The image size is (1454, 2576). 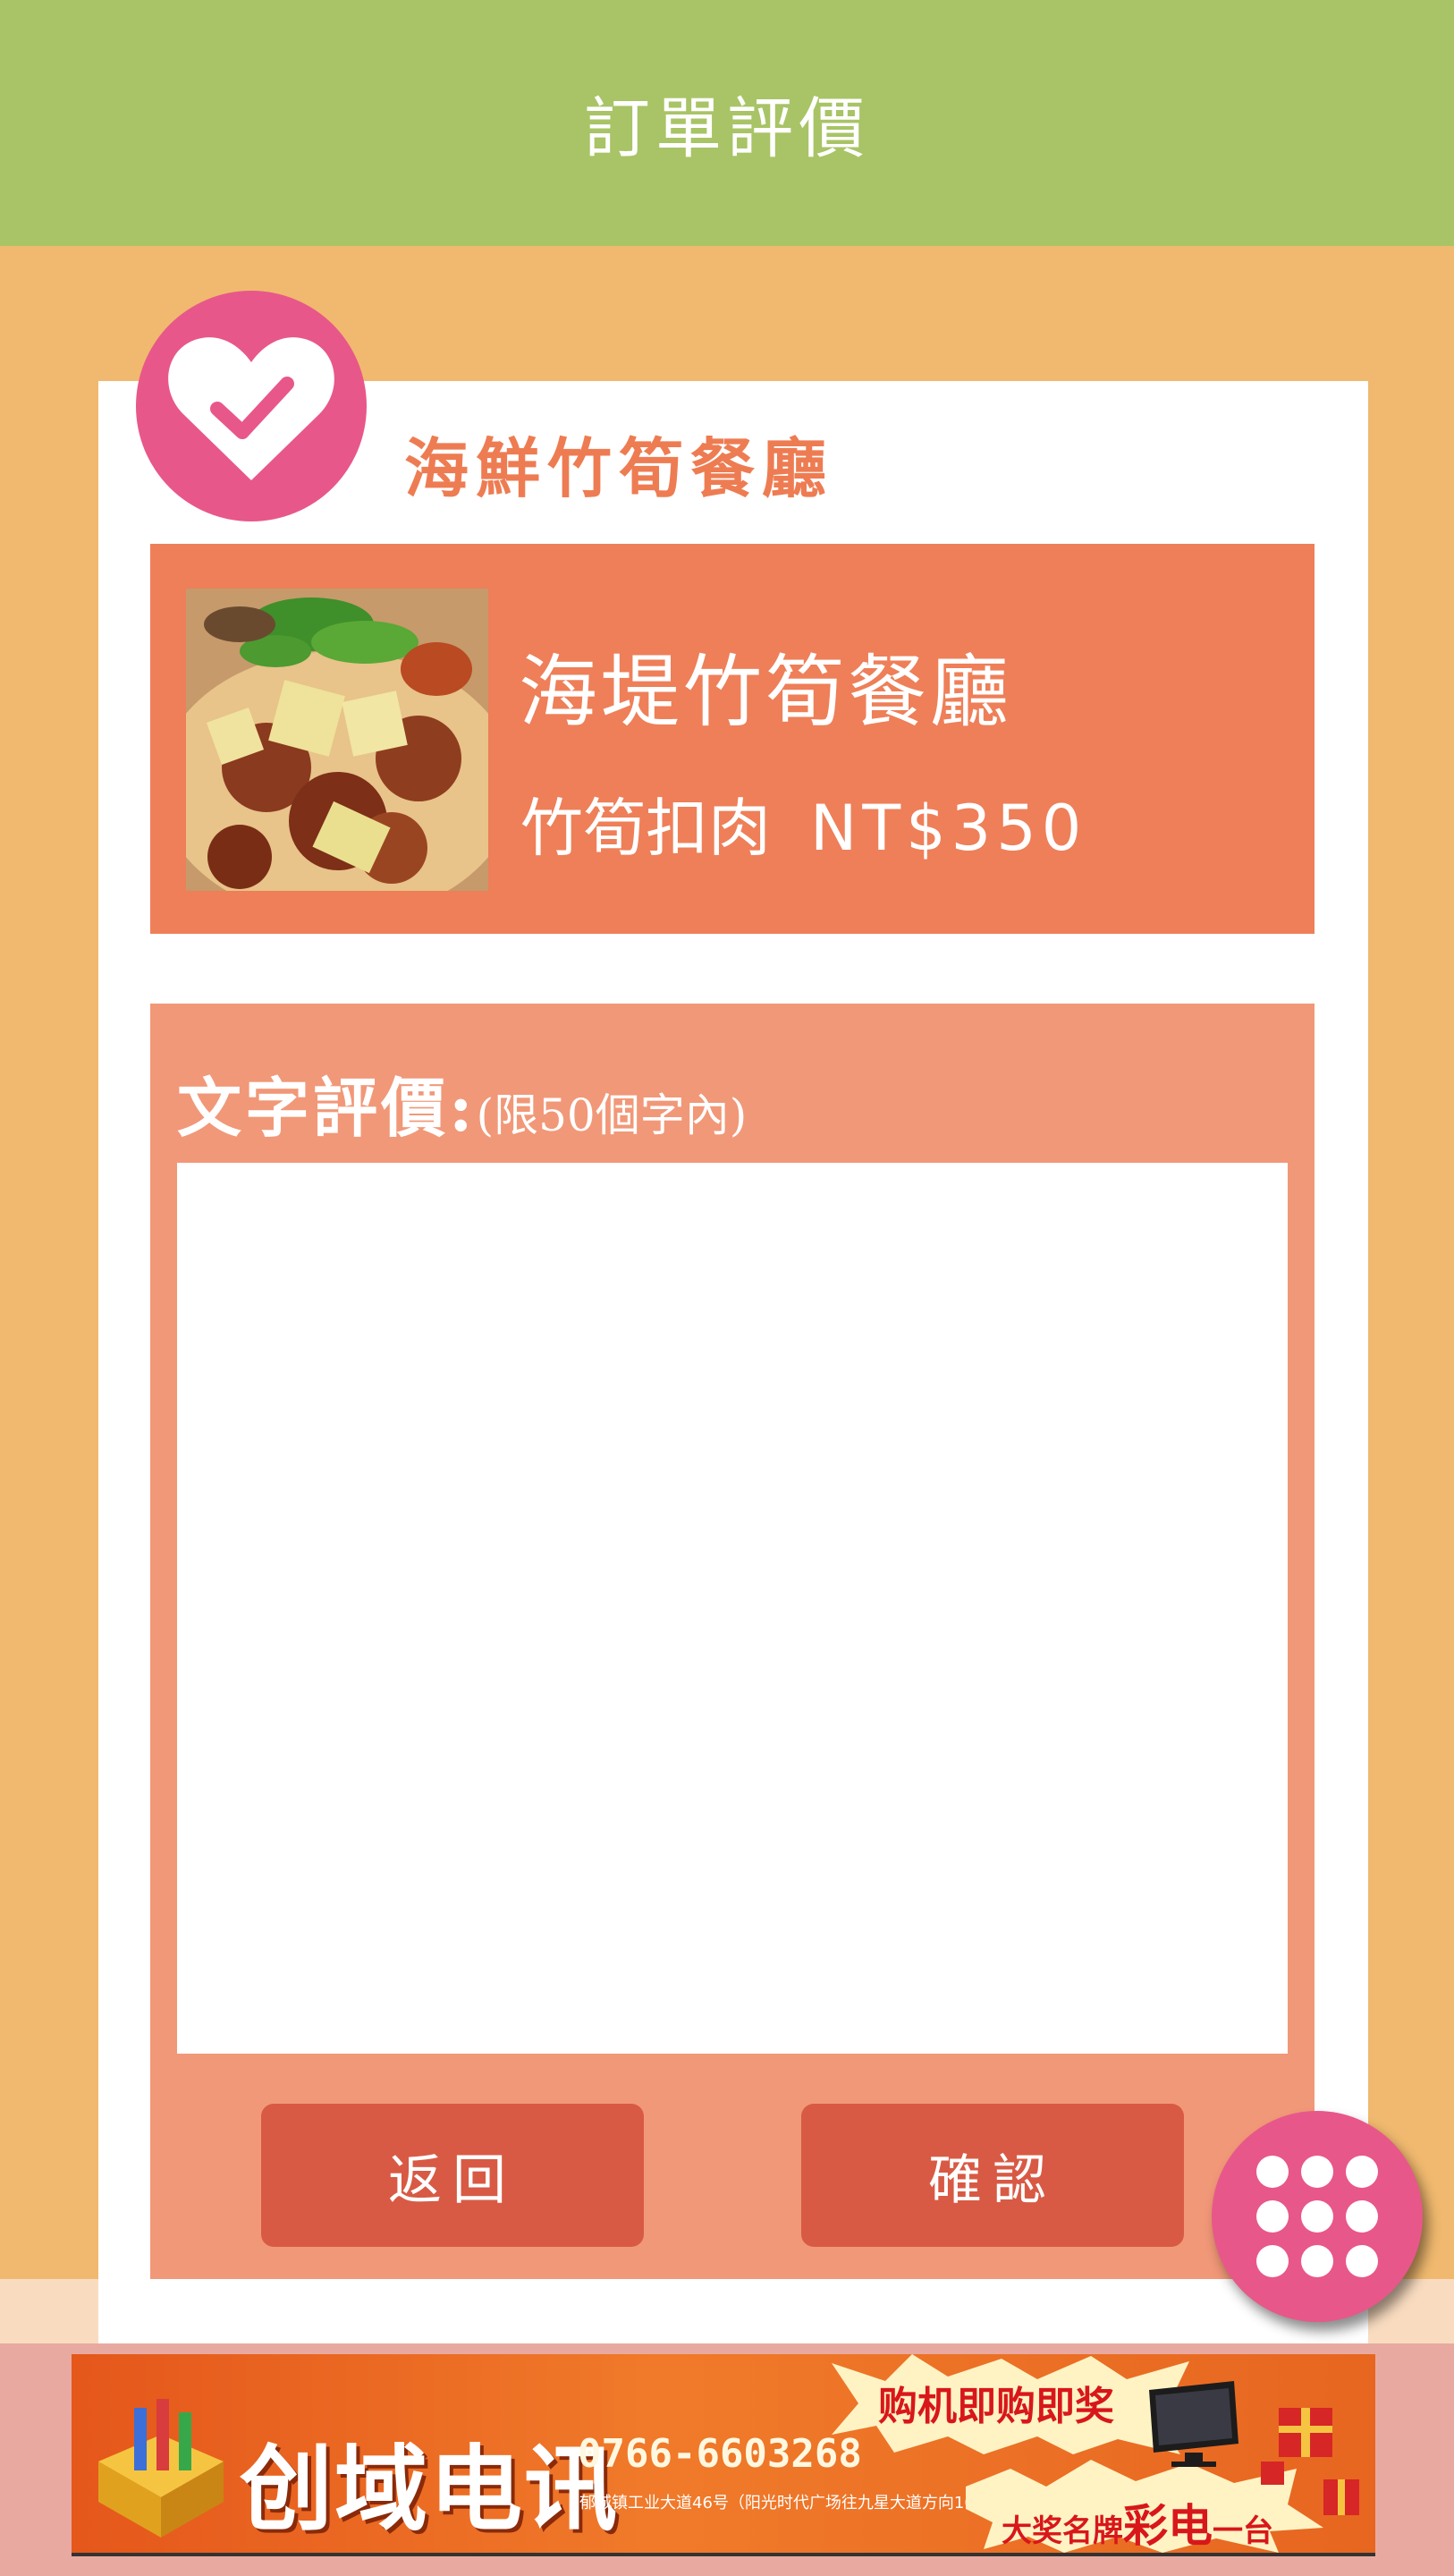 I want to click on ad-prize-prefix: 大奖名牌, so click(x=1062, y=2531).